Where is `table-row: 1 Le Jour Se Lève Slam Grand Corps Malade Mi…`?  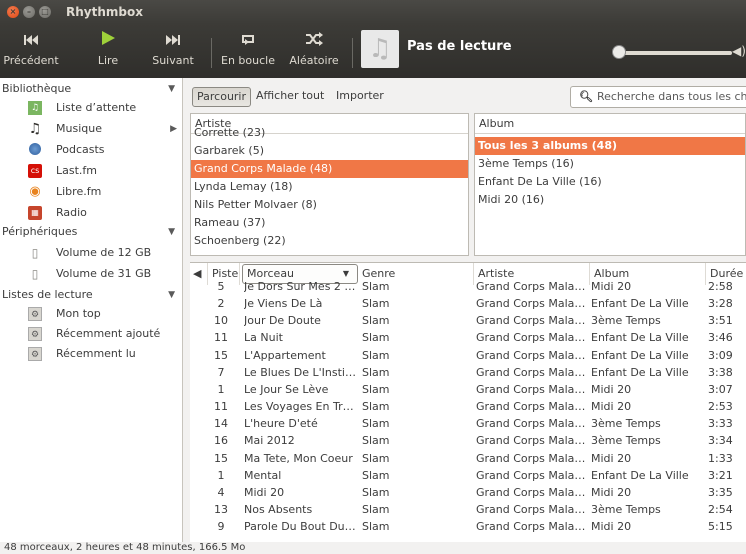
table-row: 1 Le Jour Se Lève Slam Grand Corps Malade Mi… is located at coordinates (468, 389).